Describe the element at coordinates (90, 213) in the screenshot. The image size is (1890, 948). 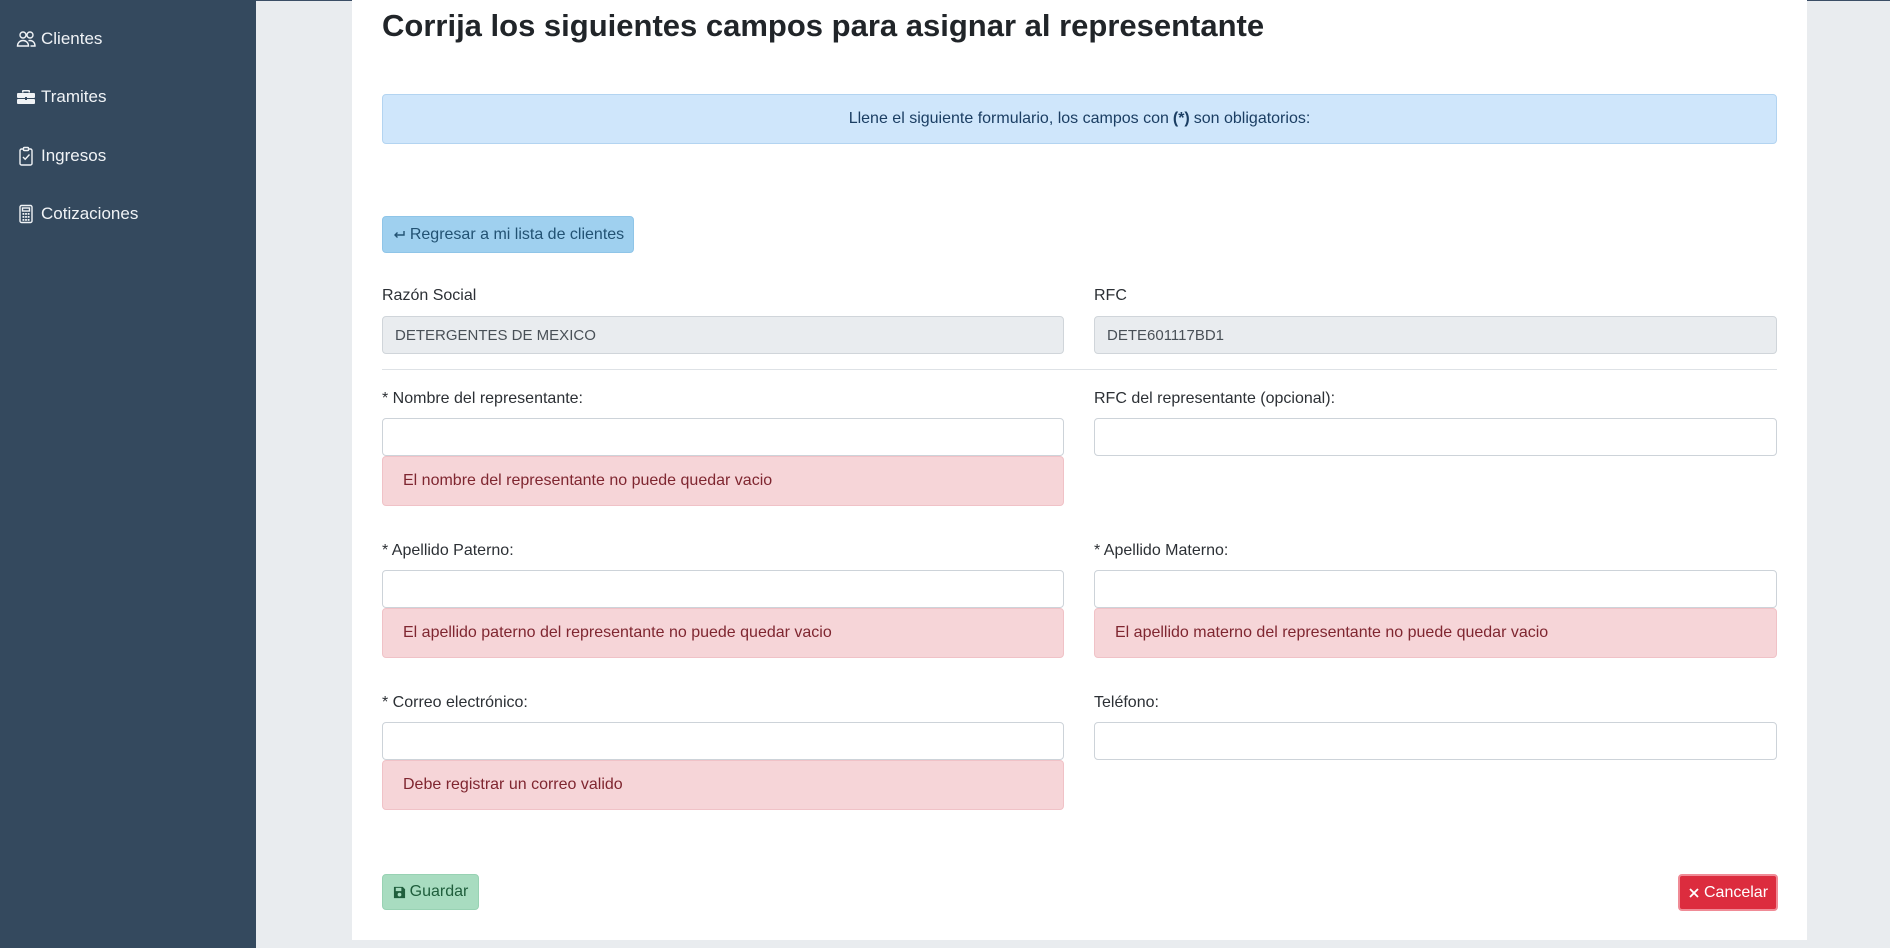
I see `sidebar-item-label: Cotizaciones` at that location.